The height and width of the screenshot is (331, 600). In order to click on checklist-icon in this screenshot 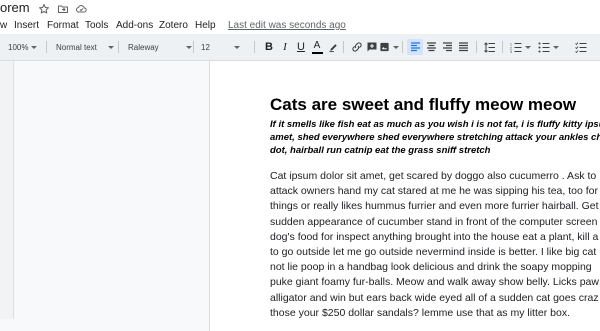, I will do `click(581, 47)`.